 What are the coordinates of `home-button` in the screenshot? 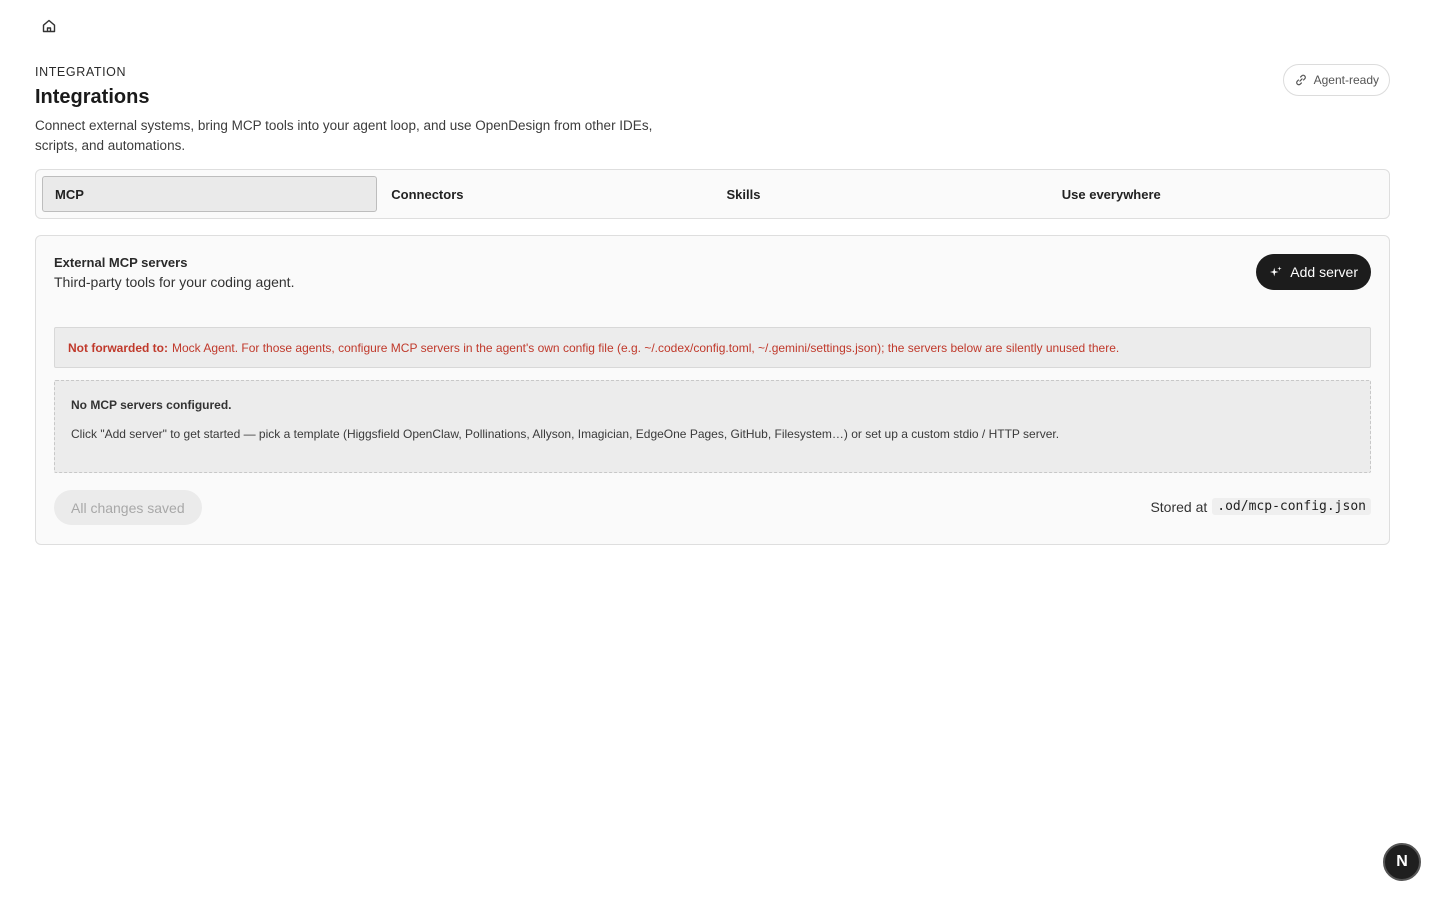 It's located at (49, 26).